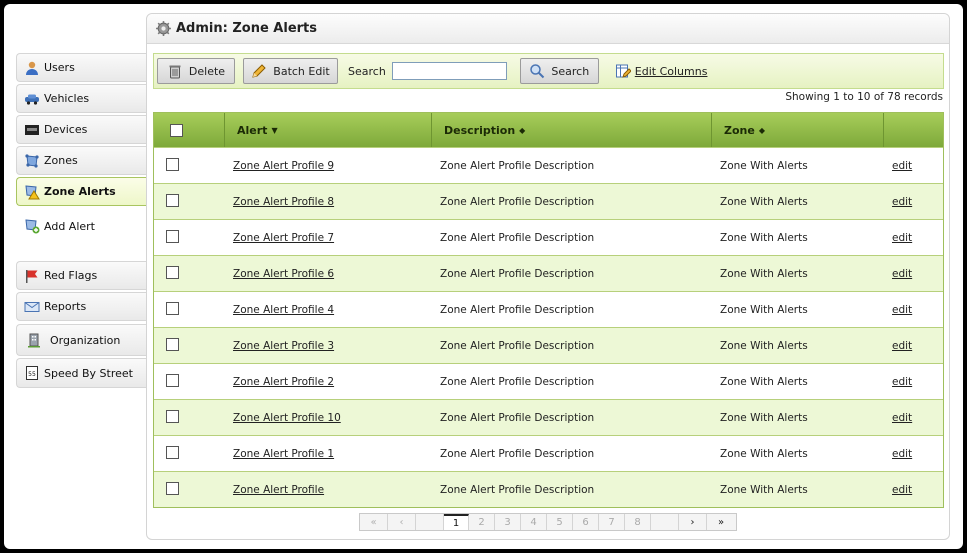 The height and width of the screenshot is (553, 967). What do you see at coordinates (661, 71) in the screenshot?
I see `edit-columns-link: Edit Columns` at bounding box center [661, 71].